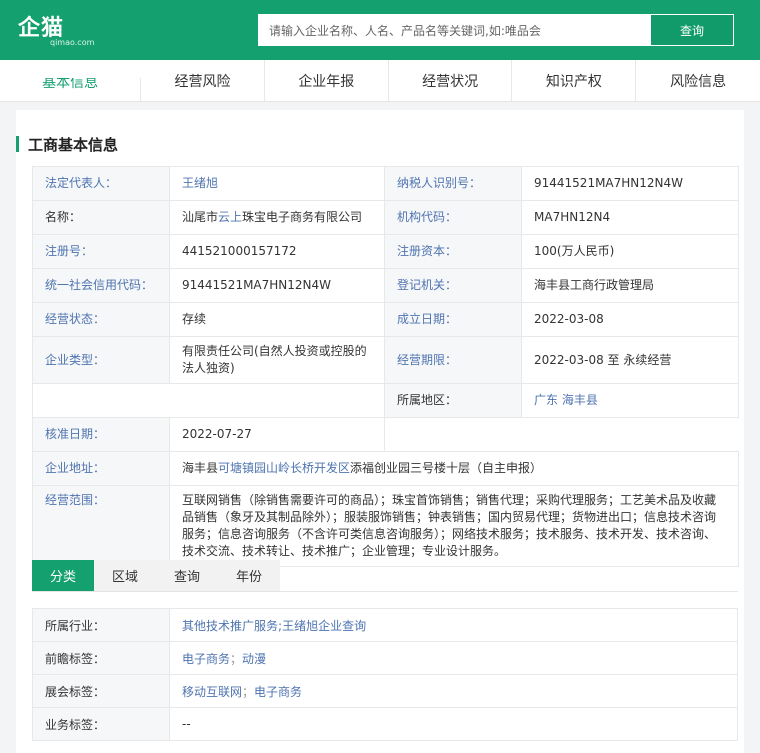 Image resolution: width=760 pixels, height=753 pixels. Describe the element at coordinates (101, 217) in the screenshot. I see `name-label: 名称：` at that location.